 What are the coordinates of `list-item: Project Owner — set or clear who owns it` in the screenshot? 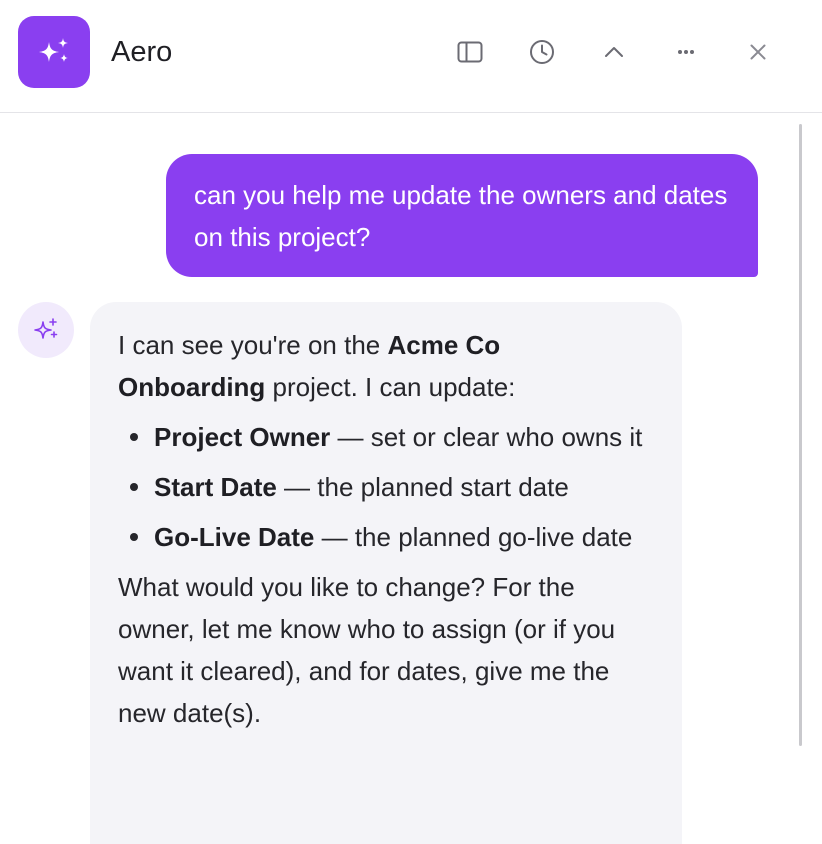 It's located at (386, 437).